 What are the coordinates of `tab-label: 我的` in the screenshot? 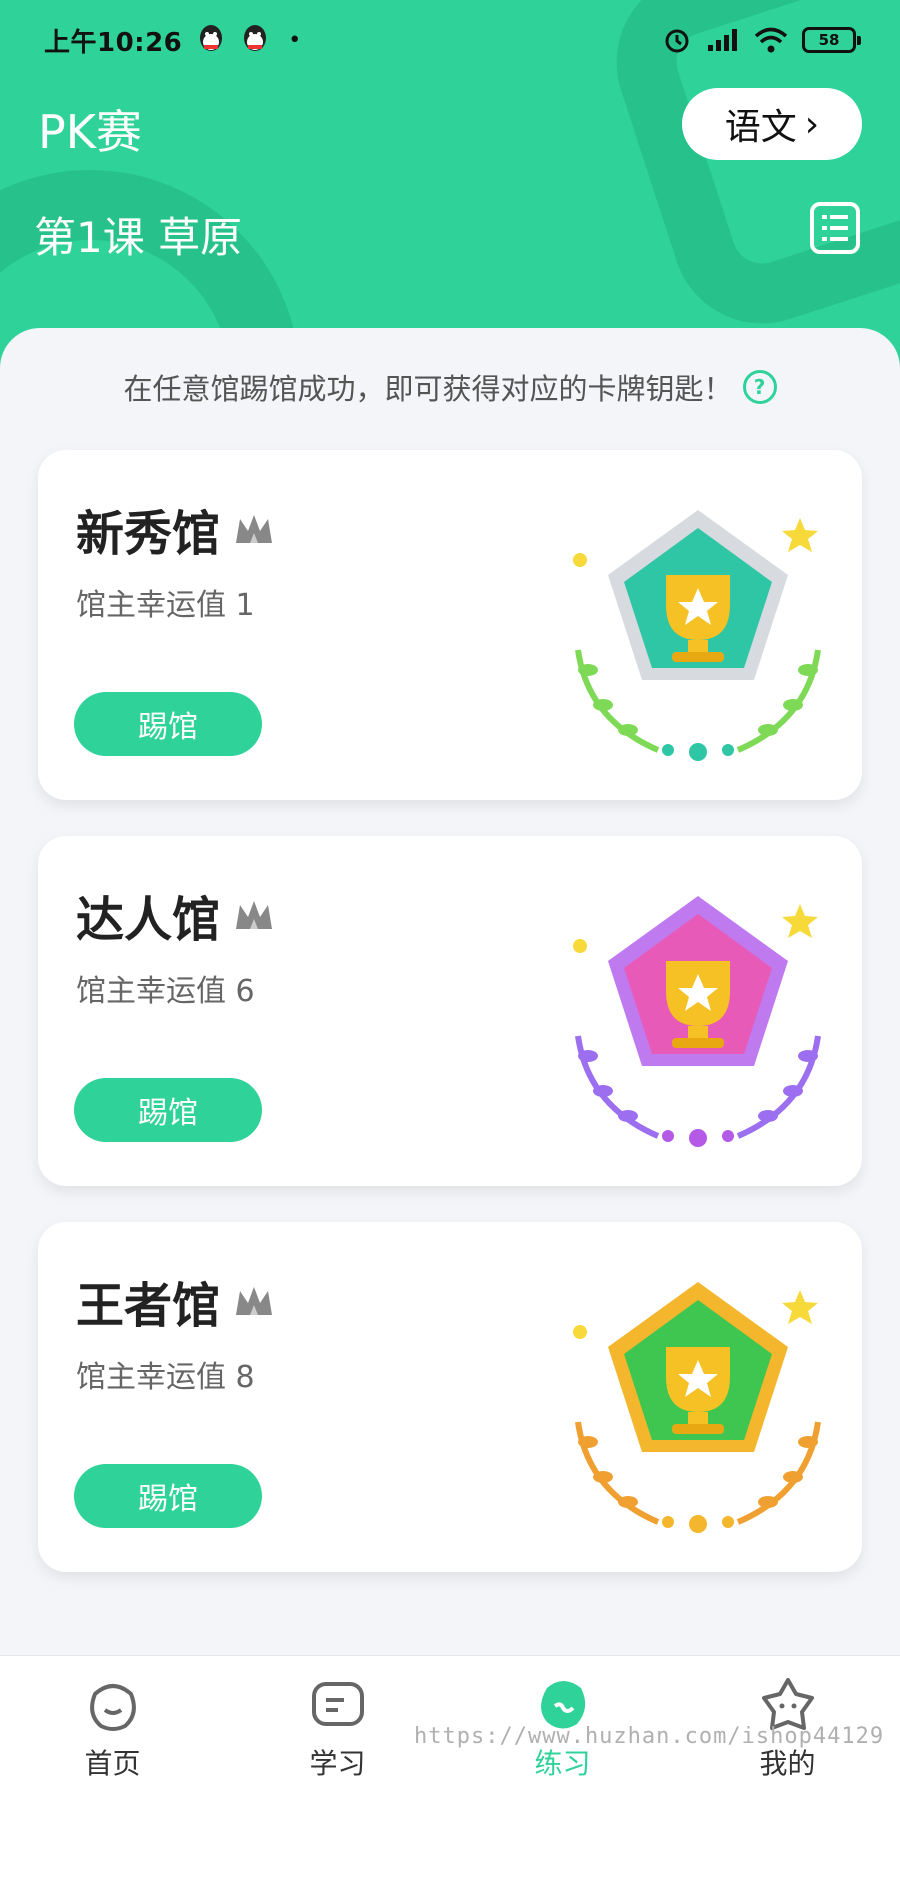 It's located at (787, 1763).